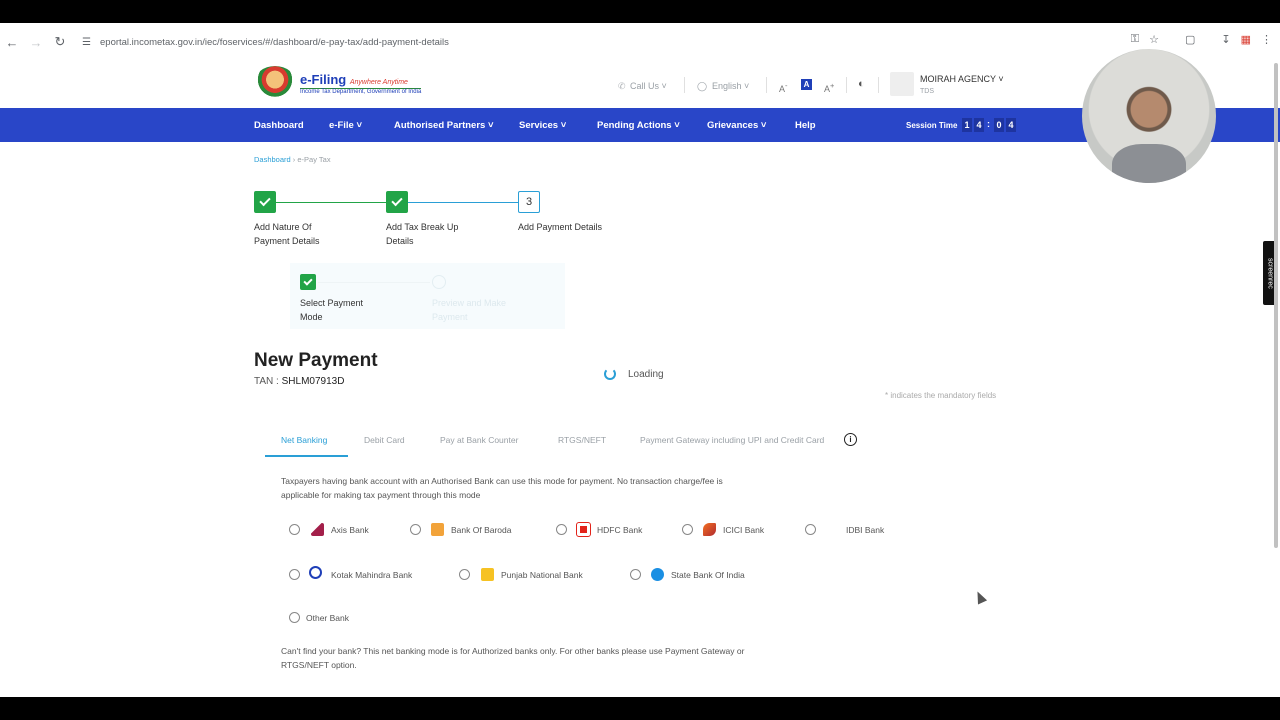 The height and width of the screenshot is (720, 1280). What do you see at coordinates (610, 374) in the screenshot?
I see `spinner-icon` at bounding box center [610, 374].